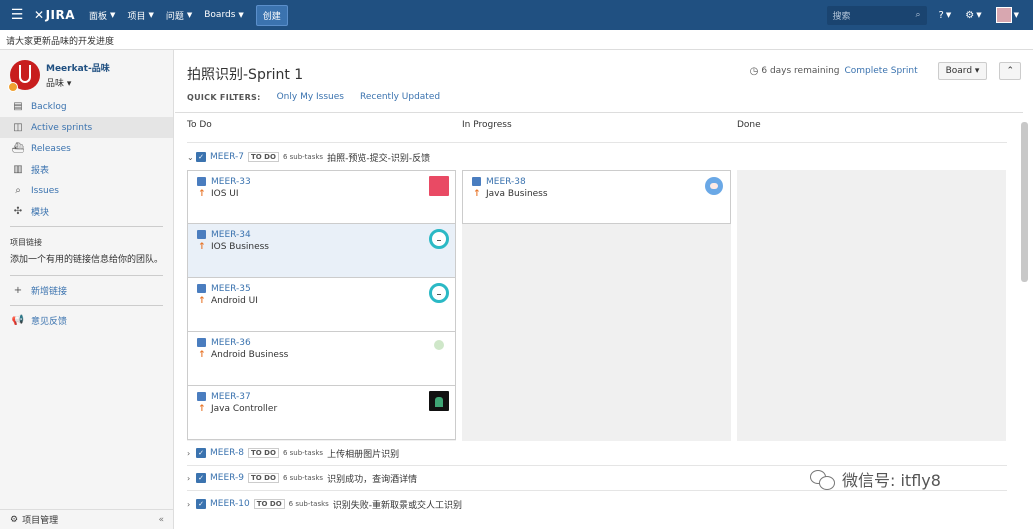 The image size is (1033, 529). I want to click on jira-logo: ✕ JIRA, so click(54, 15).